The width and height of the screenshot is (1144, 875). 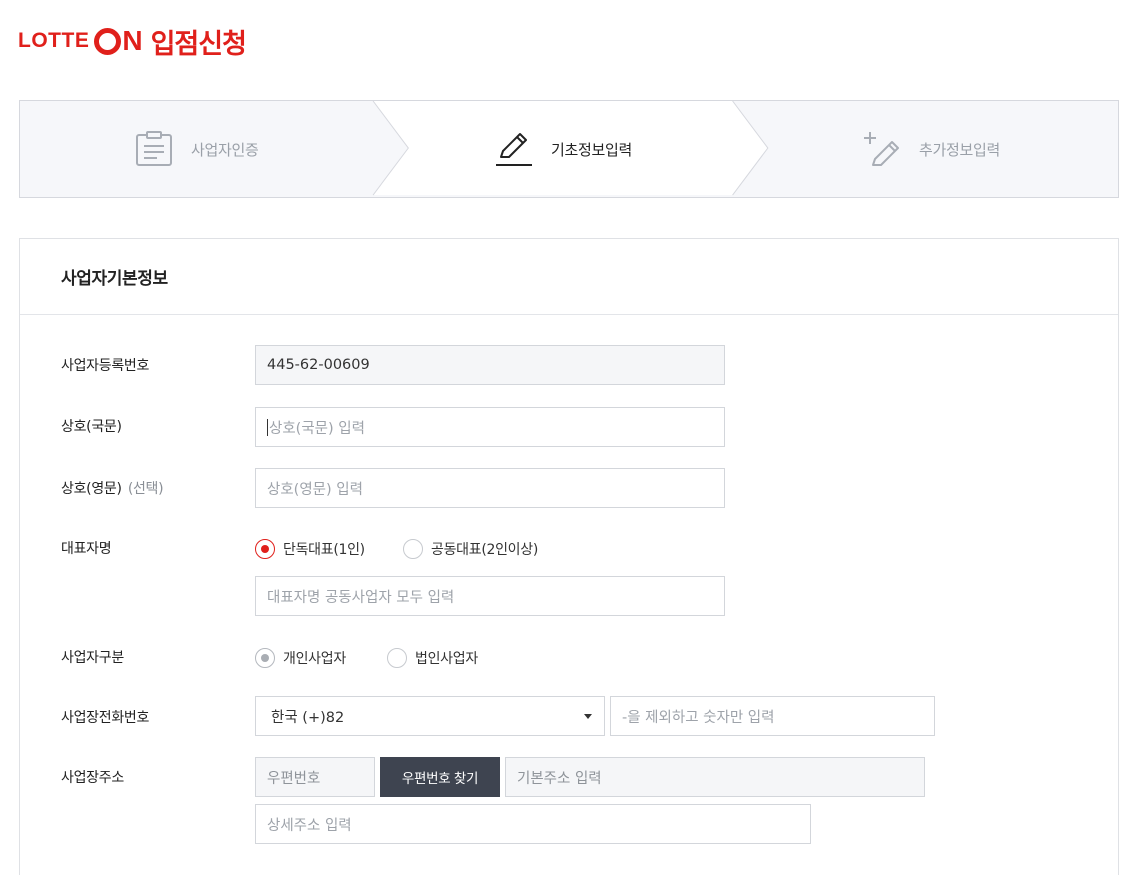 What do you see at coordinates (54, 40) in the screenshot?
I see `logo-lotte-text: LOTTE` at bounding box center [54, 40].